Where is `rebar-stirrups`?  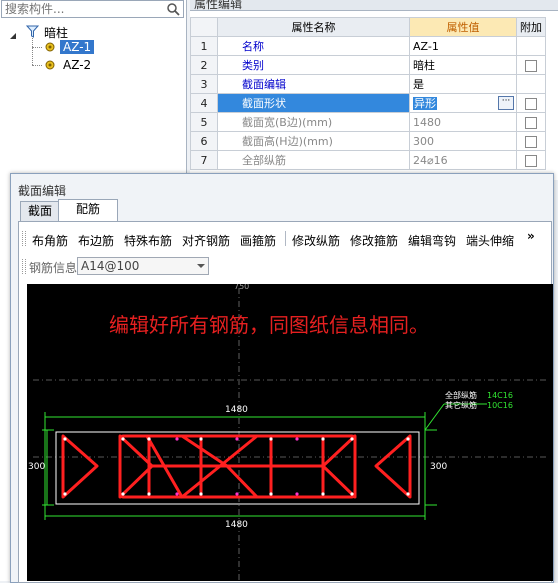 rebar-stirrups is located at coordinates (236, 466).